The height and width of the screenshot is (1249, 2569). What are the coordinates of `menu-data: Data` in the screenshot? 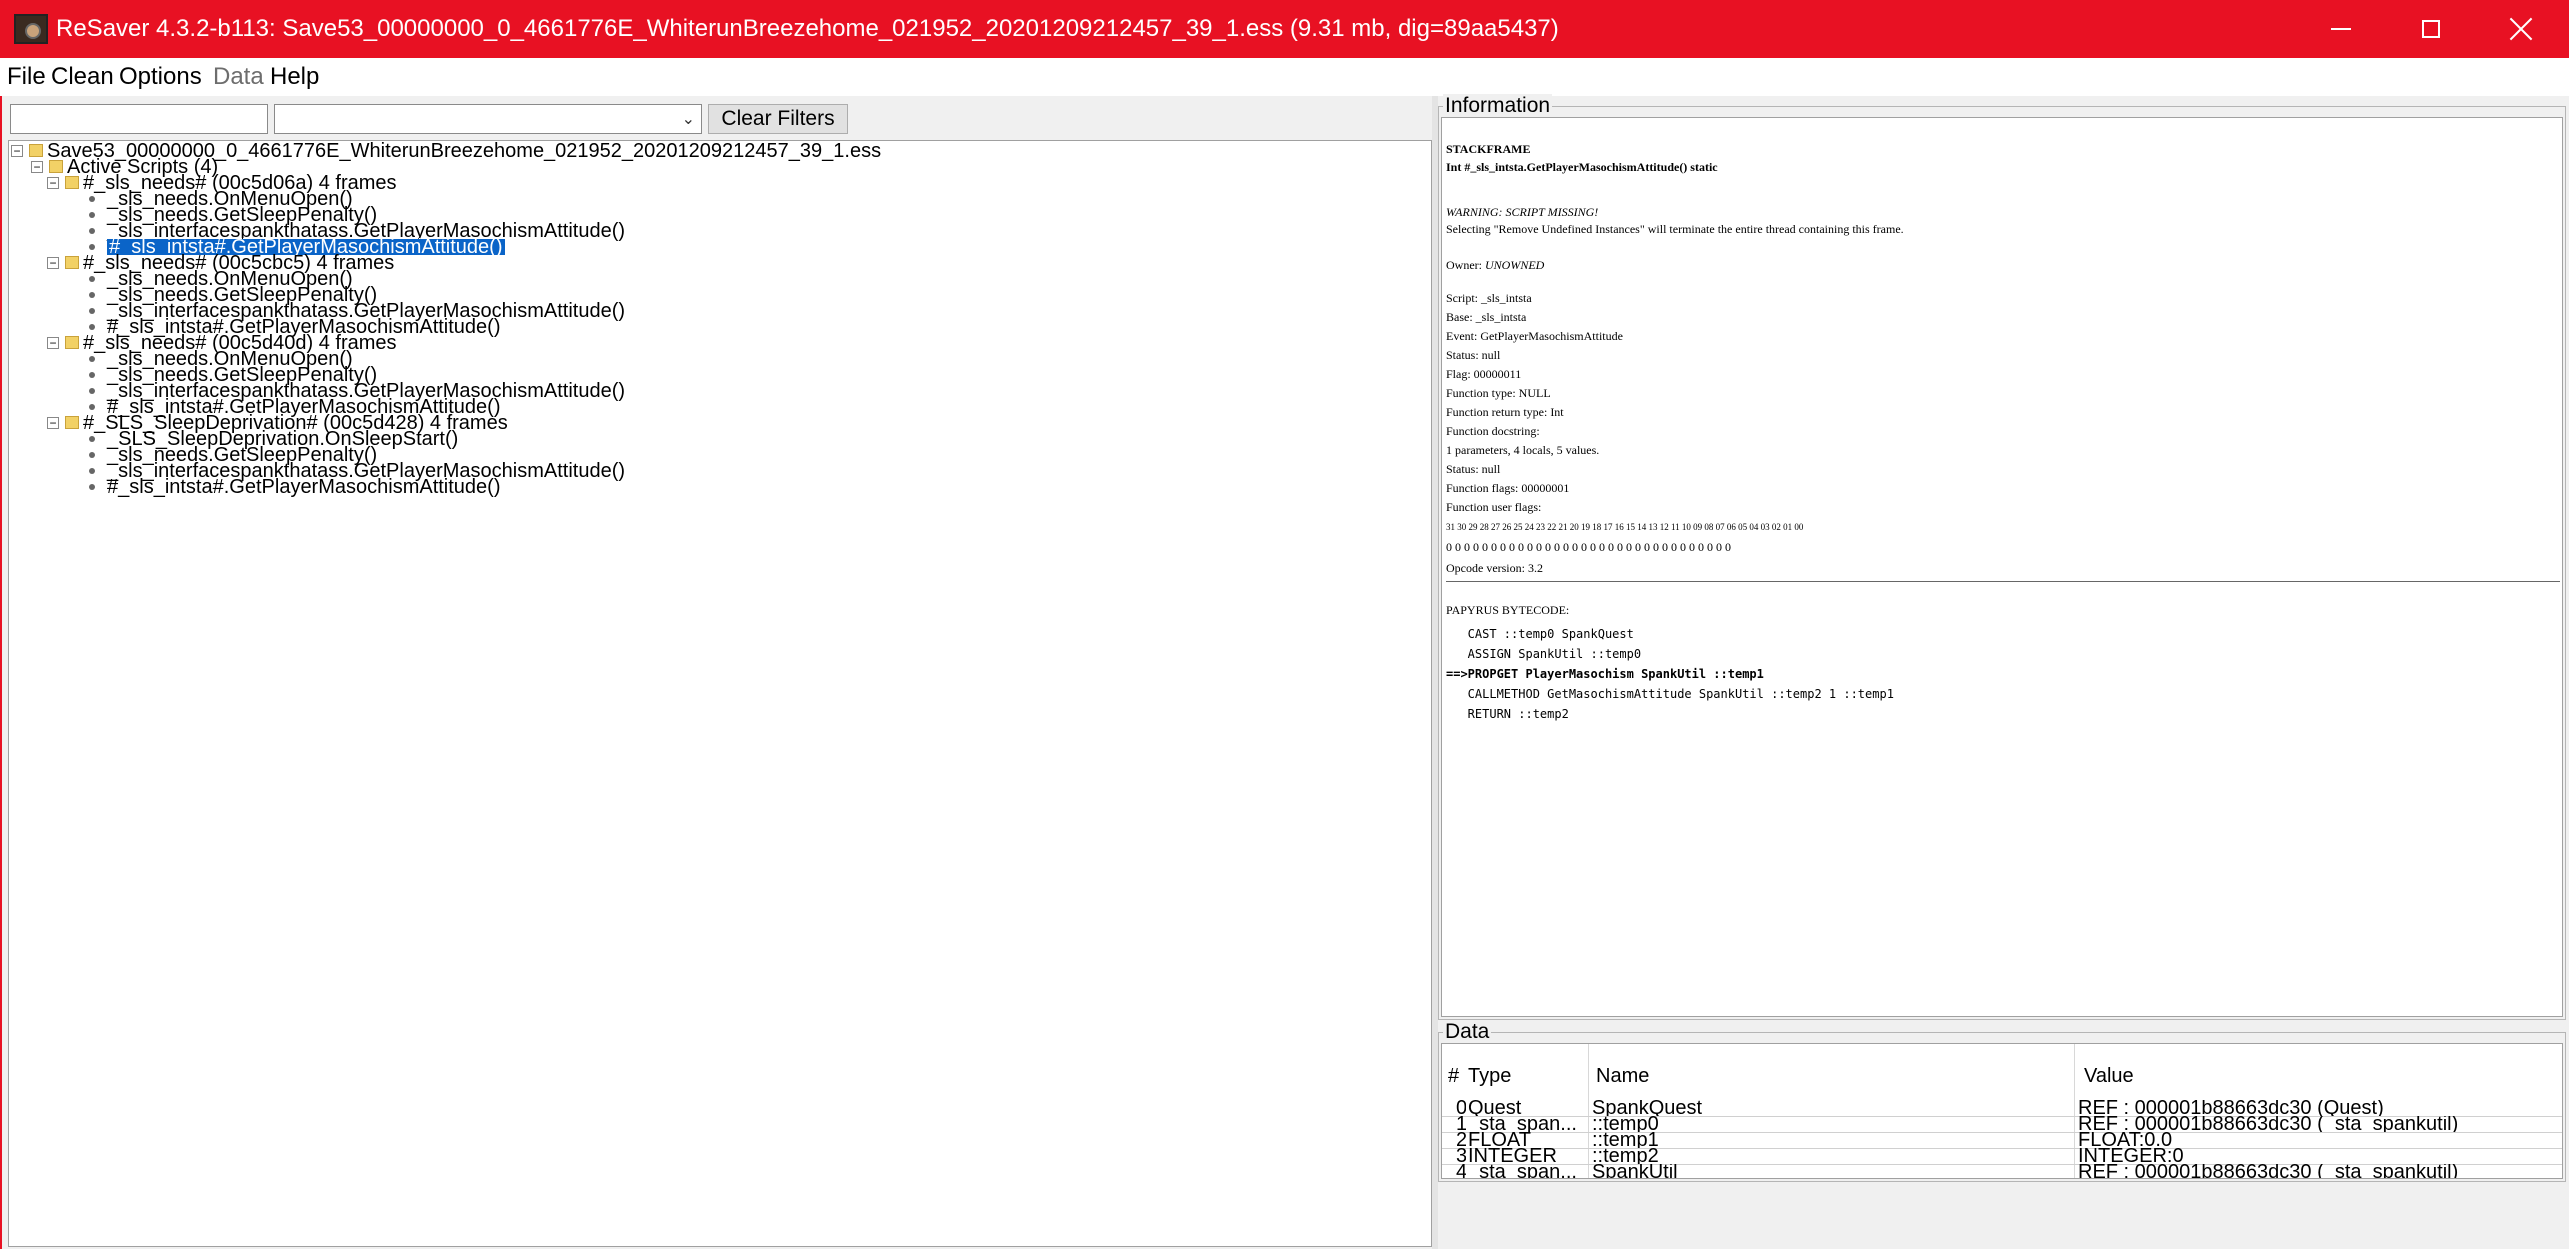 It's located at (238, 77).